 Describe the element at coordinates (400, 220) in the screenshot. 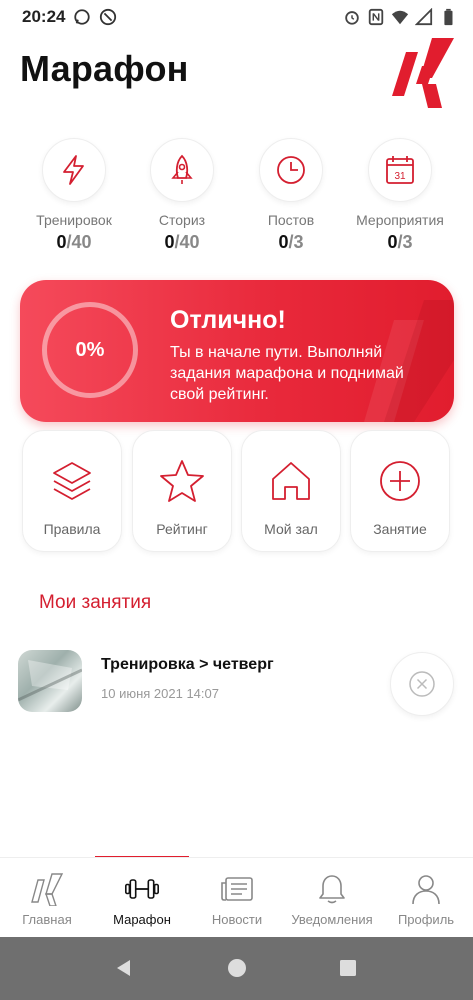

I see `stat-label: Мероприятия` at that location.